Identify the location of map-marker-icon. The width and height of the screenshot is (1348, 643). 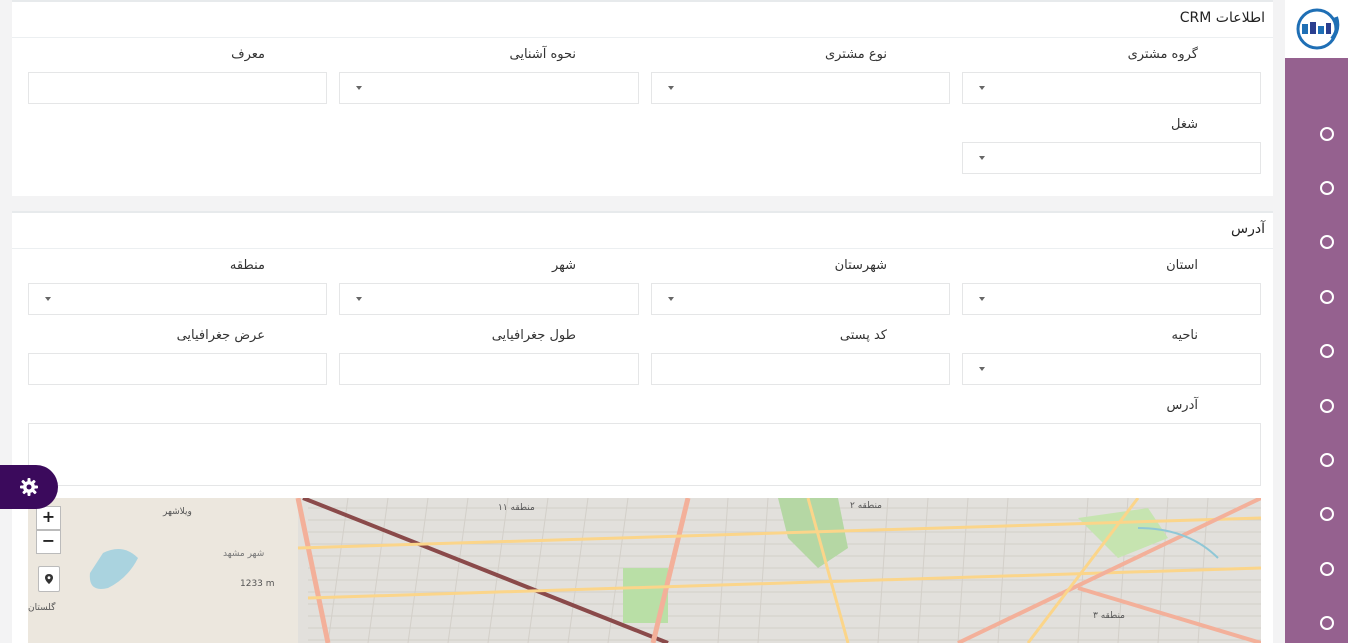
(49, 579).